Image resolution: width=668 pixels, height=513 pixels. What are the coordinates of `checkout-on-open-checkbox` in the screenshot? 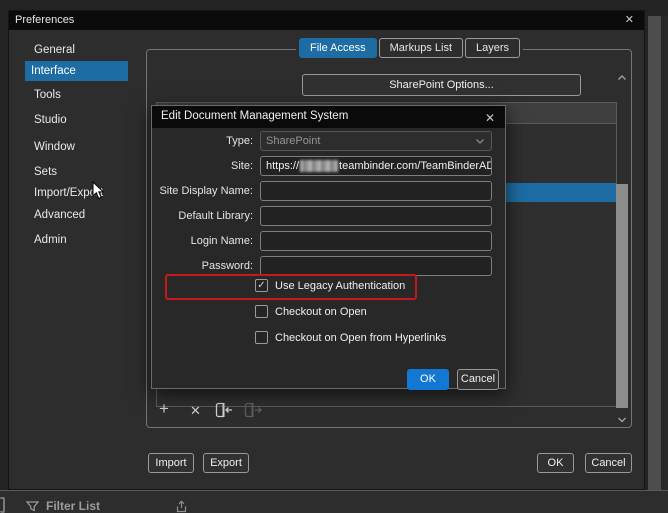 It's located at (261, 311).